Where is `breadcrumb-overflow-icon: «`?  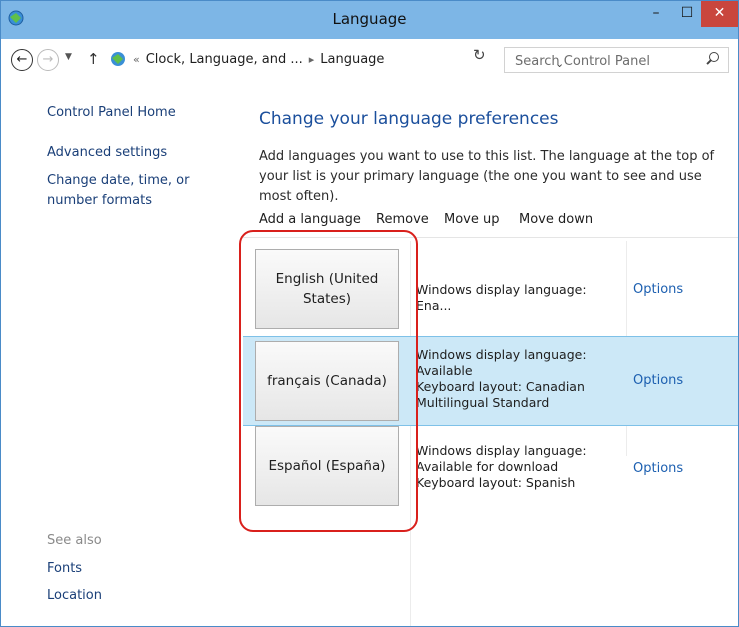 breadcrumb-overflow-icon: « is located at coordinates (136, 59).